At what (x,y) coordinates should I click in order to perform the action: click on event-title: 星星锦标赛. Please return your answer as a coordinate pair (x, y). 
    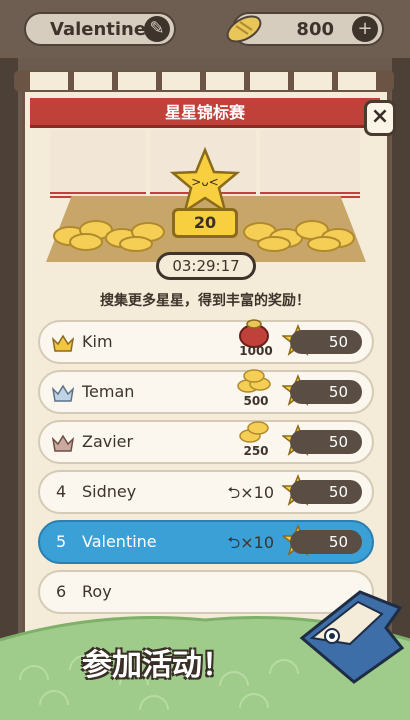
    Looking at the image, I should click on (204, 112).